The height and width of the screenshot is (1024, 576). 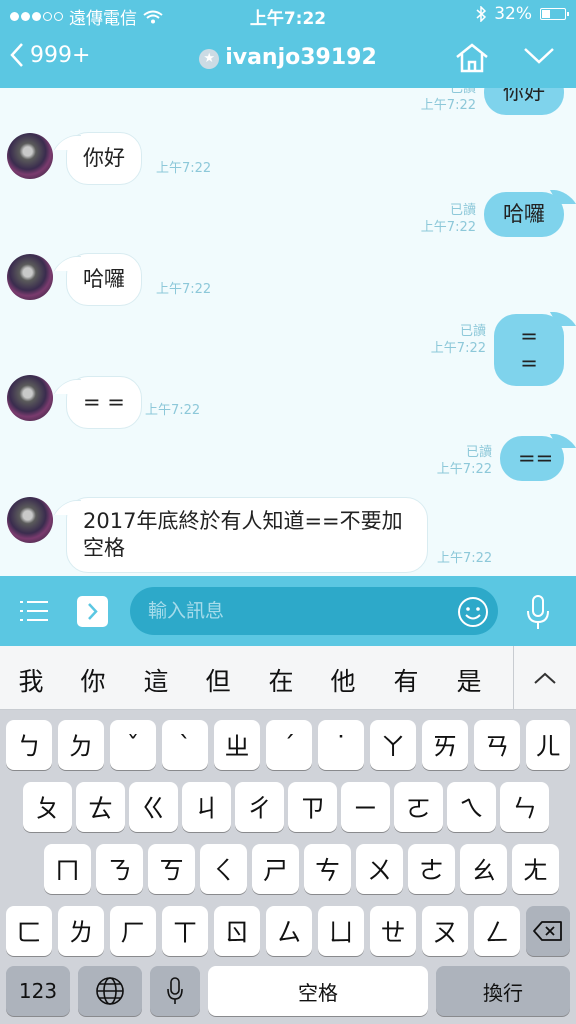 I want to click on status-bar: 遠傳電信 上午7:22 32%, so click(x=288, y=15).